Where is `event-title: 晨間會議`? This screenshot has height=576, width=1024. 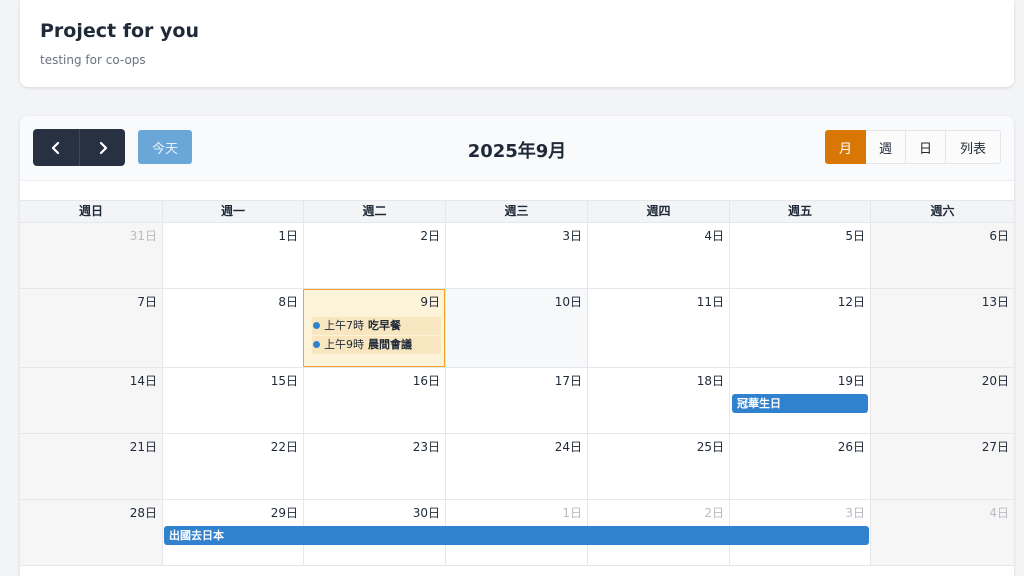 event-title: 晨間會議 is located at coordinates (390, 344).